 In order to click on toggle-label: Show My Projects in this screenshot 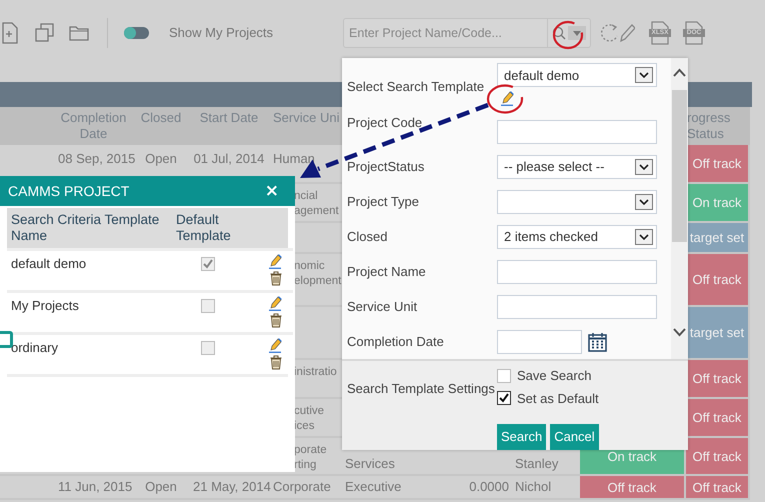, I will do `click(221, 32)`.